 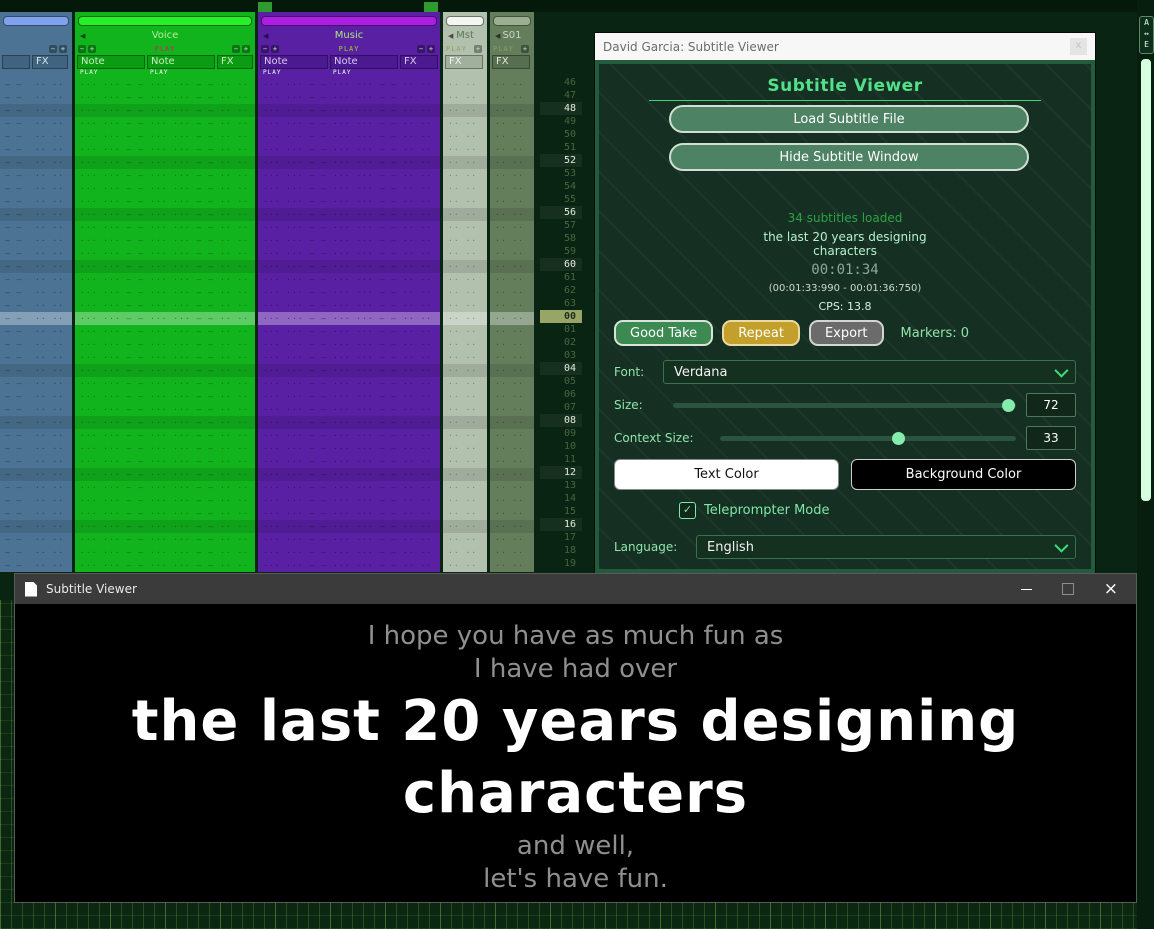 What do you see at coordinates (16, 62) in the screenshot?
I see `column-header` at bounding box center [16, 62].